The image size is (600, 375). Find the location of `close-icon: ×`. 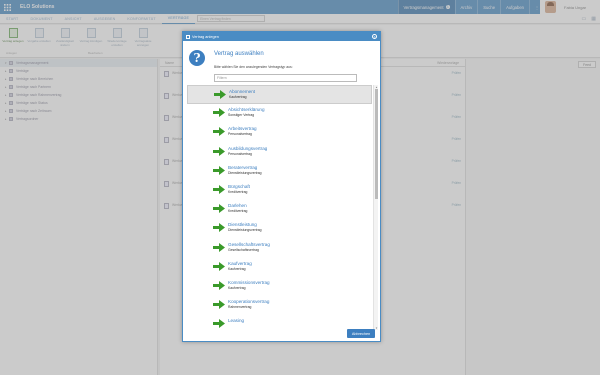

close-icon: × is located at coordinates (374, 36).